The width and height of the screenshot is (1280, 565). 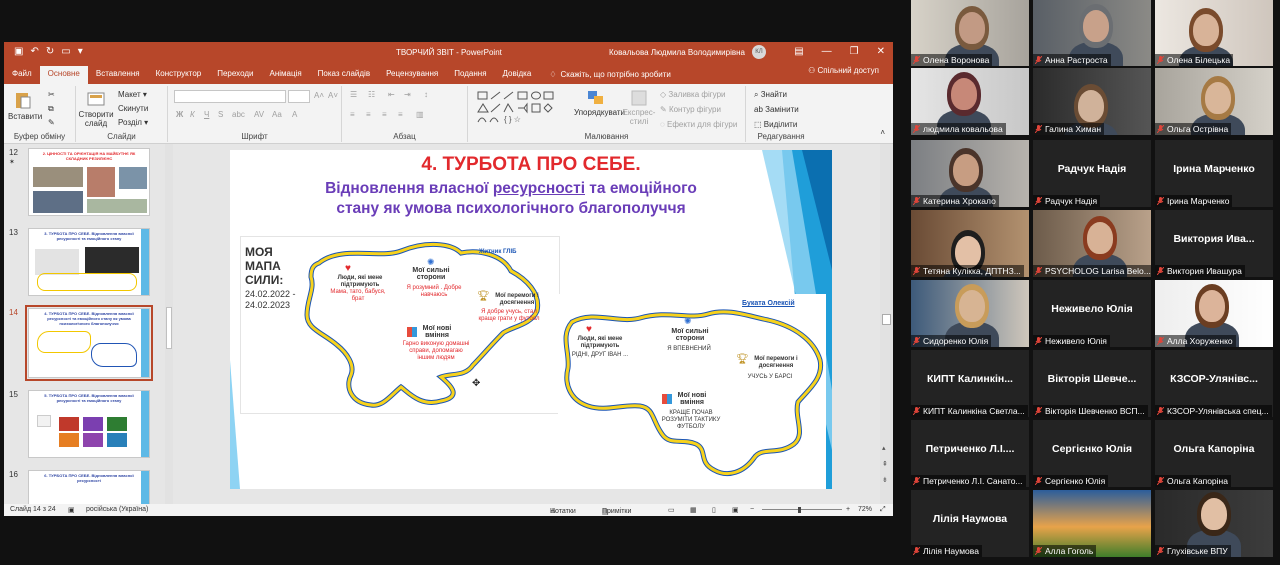 What do you see at coordinates (18, 52) in the screenshot?
I see `save-icon: ▣` at bounding box center [18, 52].